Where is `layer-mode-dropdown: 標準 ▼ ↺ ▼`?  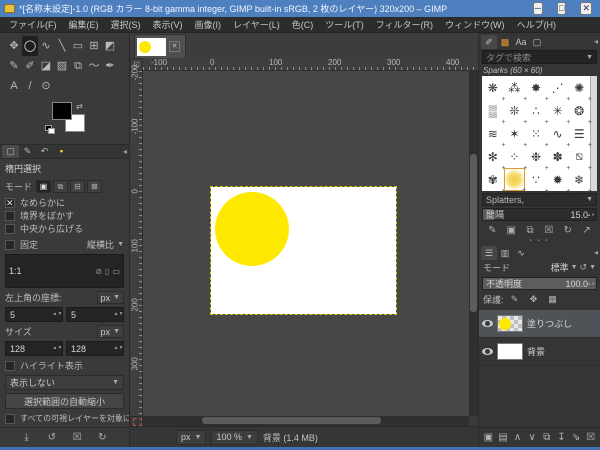 layer-mode-dropdown: 標準 ▼ ↺ ▼ is located at coordinates (573, 267).